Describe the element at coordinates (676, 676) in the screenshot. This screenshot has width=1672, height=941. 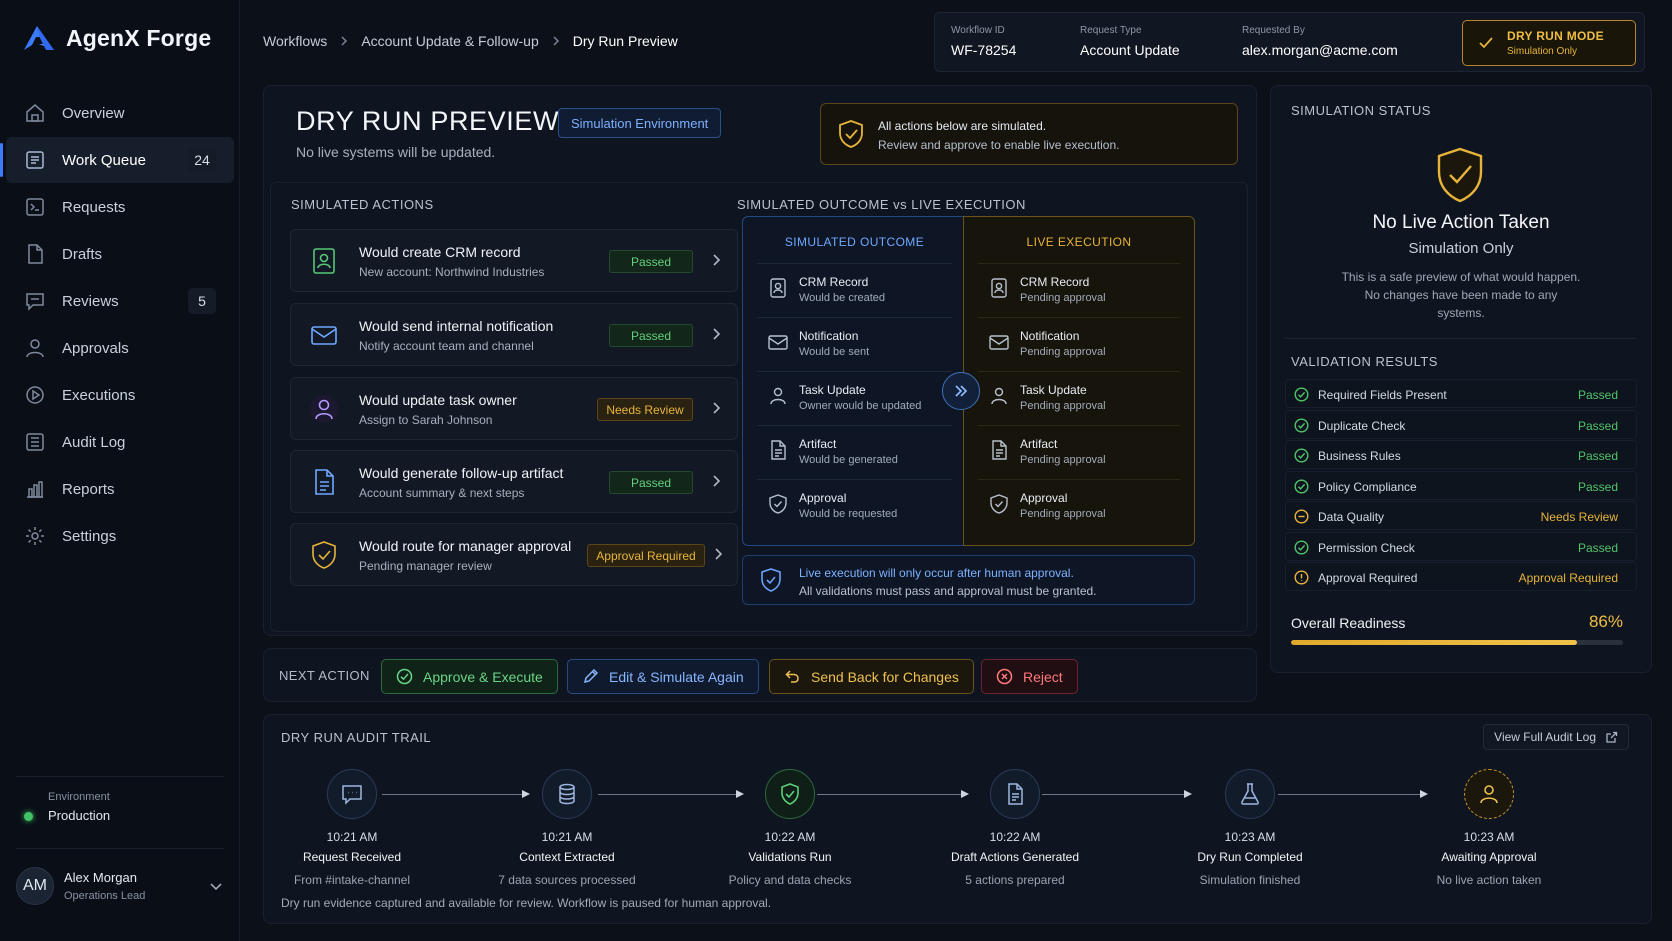
I see `button-label: Edit & Simulate Again` at that location.